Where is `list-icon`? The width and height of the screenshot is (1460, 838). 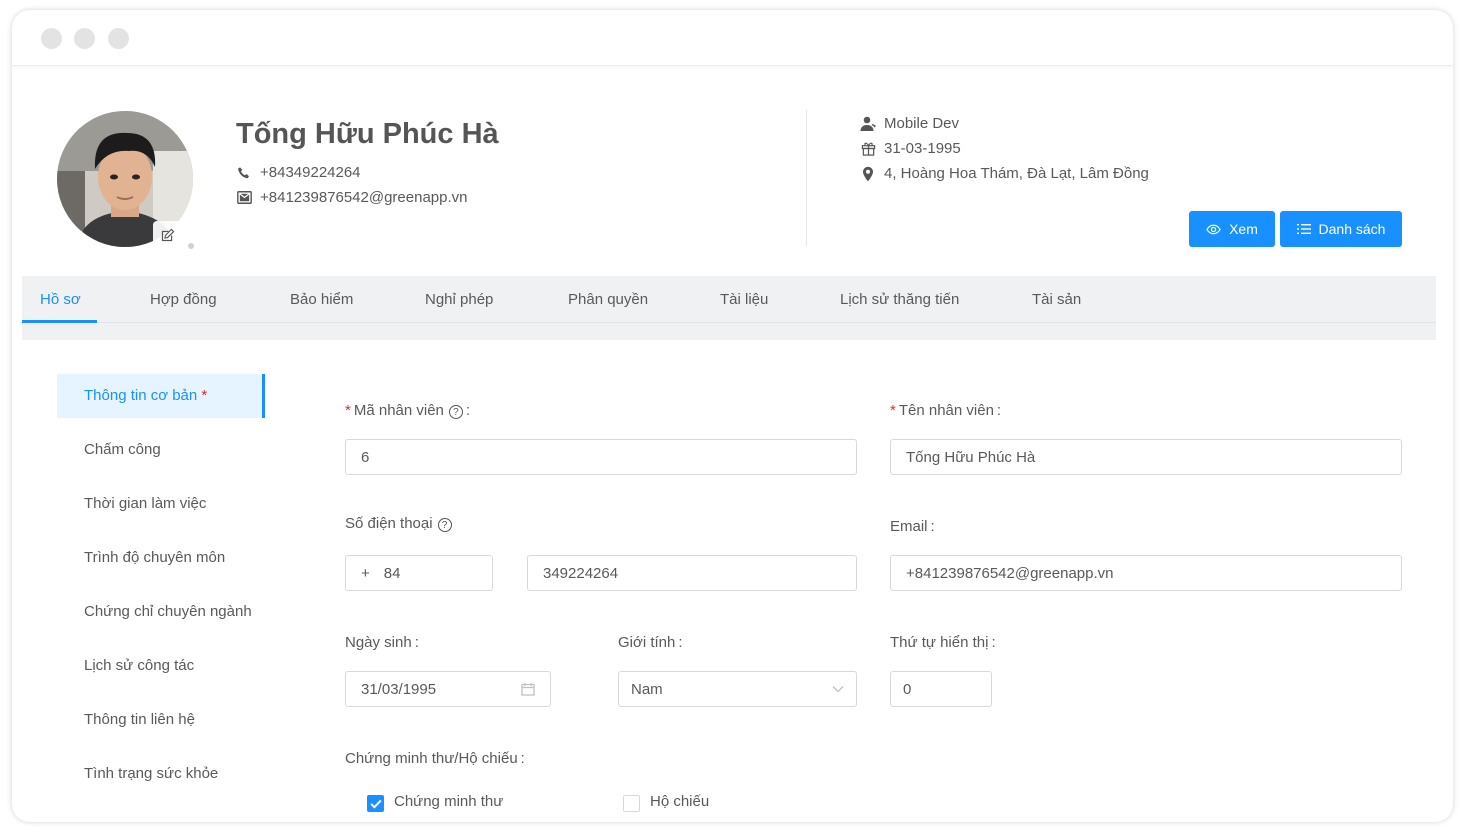 list-icon is located at coordinates (1303, 229).